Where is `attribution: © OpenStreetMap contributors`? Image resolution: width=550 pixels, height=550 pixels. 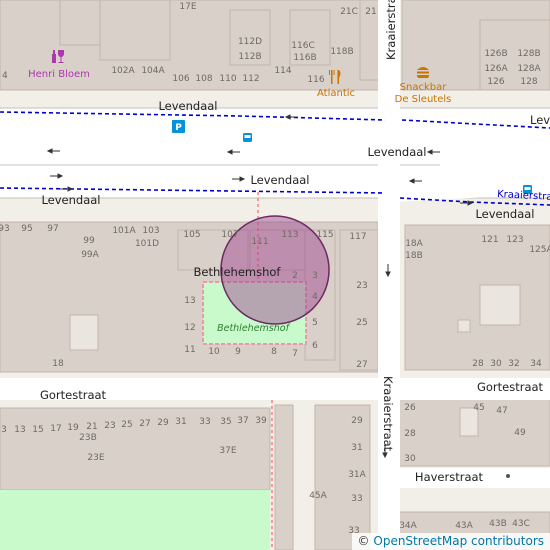 attribution: © OpenStreetMap contributors is located at coordinates (450, 541).